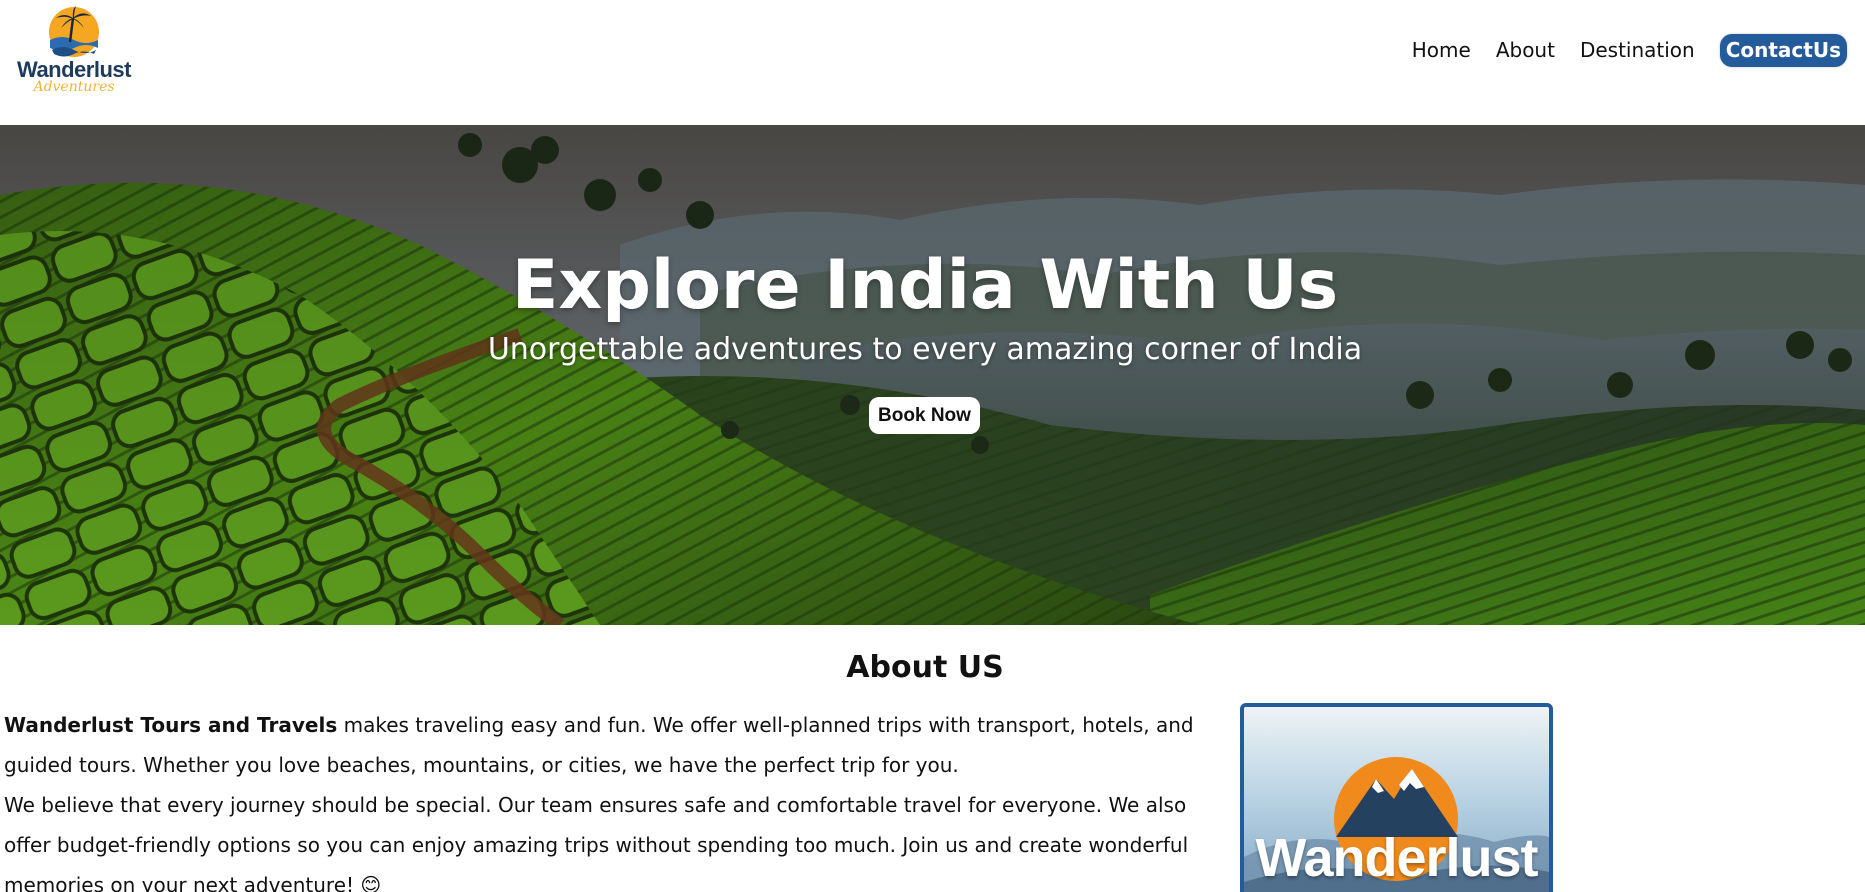 The image size is (1865, 892). I want to click on about-image-card: Wanderlust, so click(1396, 797).